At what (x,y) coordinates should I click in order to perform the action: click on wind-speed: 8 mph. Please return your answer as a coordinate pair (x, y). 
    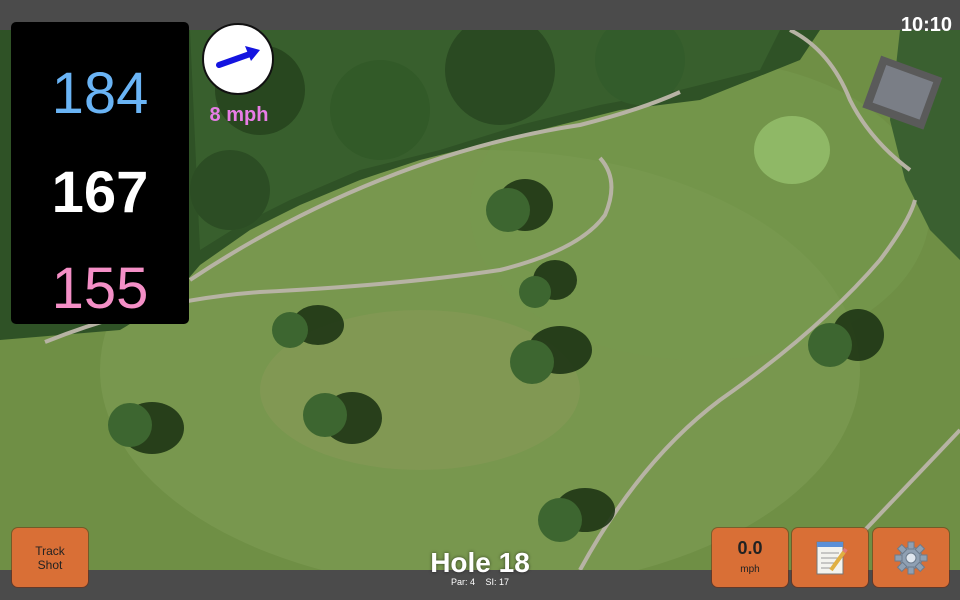
    Looking at the image, I should click on (239, 115).